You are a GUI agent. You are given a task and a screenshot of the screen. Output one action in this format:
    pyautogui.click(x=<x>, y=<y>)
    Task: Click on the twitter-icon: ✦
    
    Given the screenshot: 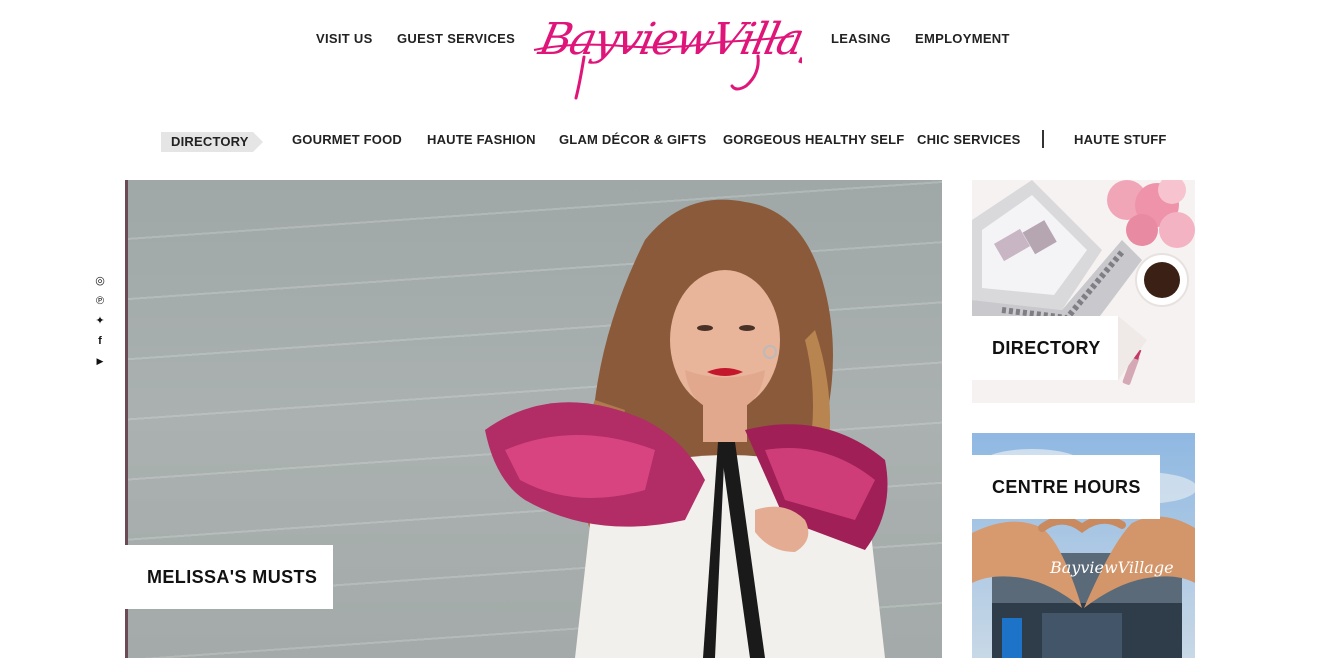 What is the action you would take?
    pyautogui.click(x=100, y=321)
    